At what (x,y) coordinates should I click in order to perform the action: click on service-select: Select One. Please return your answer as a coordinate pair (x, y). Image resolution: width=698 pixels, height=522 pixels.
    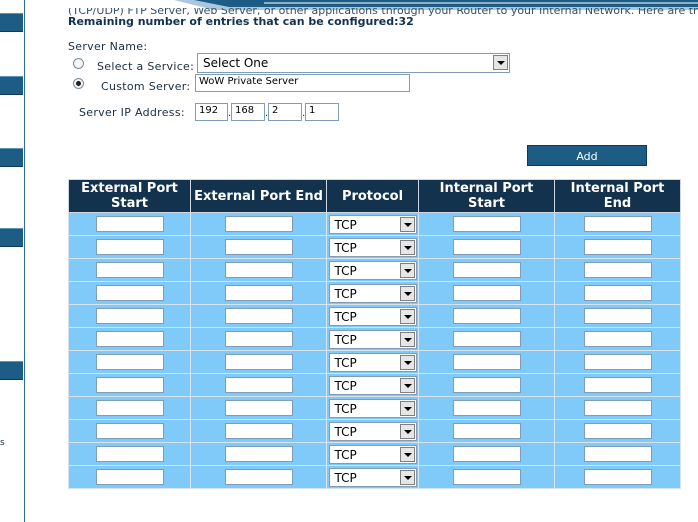
    Looking at the image, I should click on (353, 63).